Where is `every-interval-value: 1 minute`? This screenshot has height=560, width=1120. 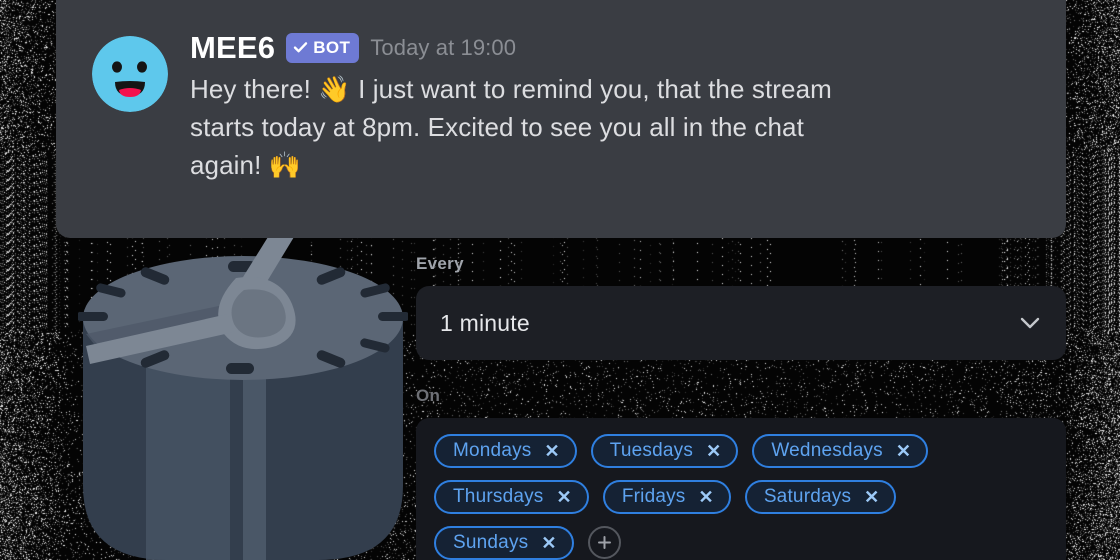
every-interval-value: 1 minute is located at coordinates (485, 322).